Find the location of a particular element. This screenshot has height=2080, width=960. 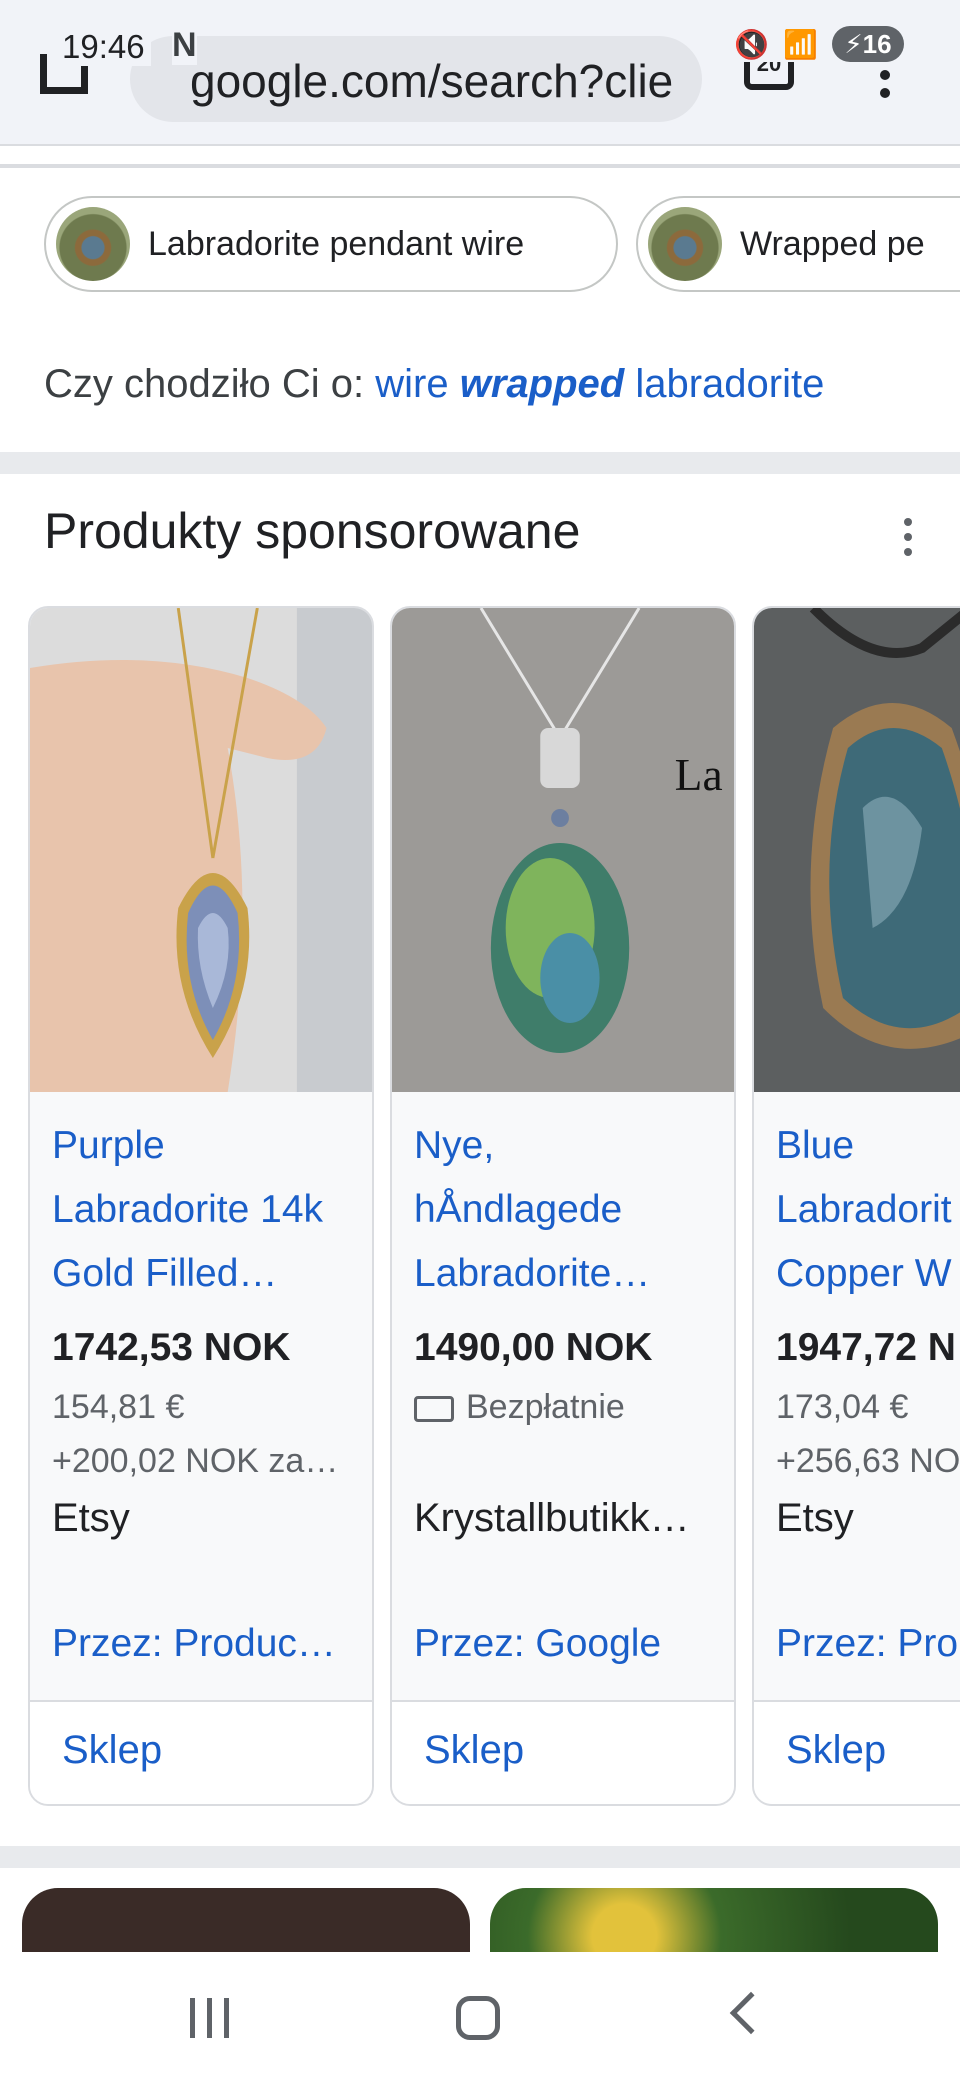

chip-wrapped-pendant: Wrapped pe is located at coordinates (798, 244).